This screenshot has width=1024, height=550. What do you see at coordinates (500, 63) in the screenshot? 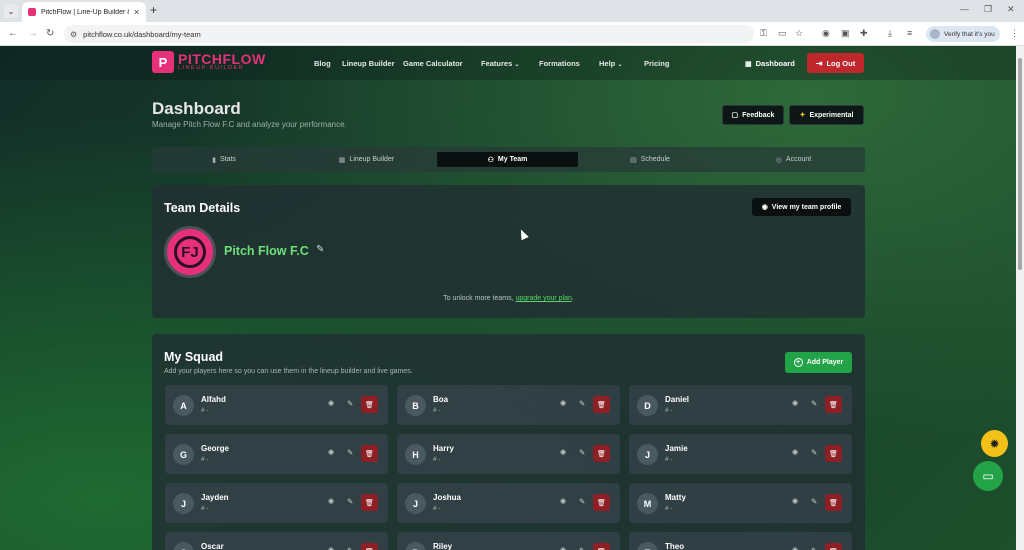
I see `nav-features: Features ⌄` at bounding box center [500, 63].